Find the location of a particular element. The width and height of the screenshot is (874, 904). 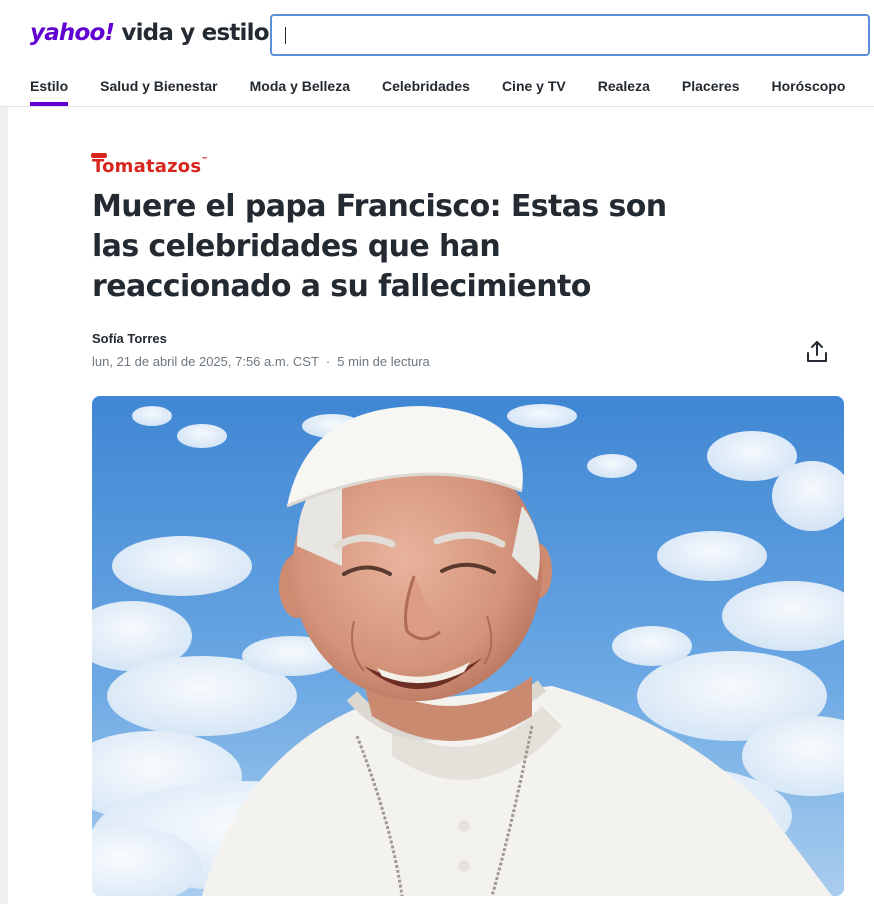

search-box is located at coordinates (570, 35).